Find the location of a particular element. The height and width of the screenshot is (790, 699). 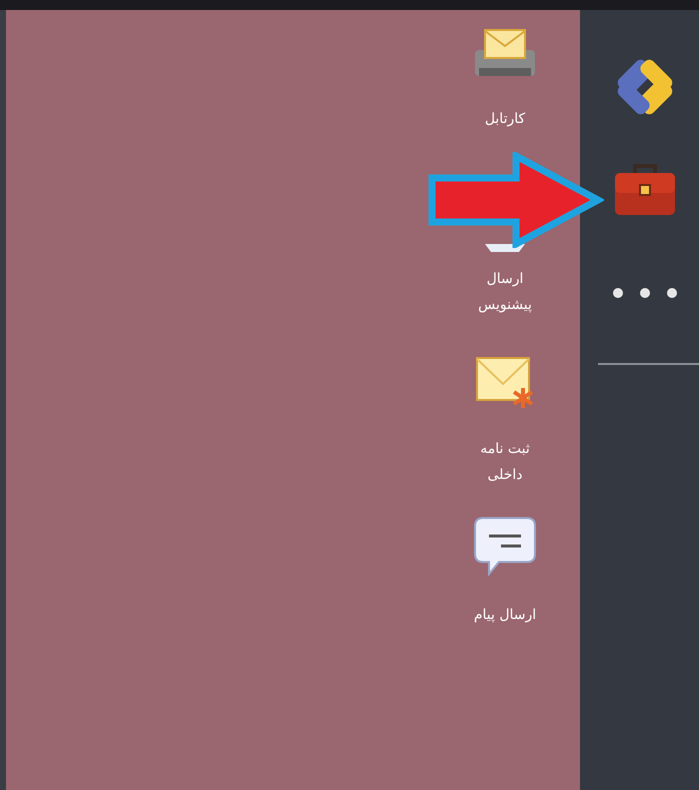

shortcut-label: کارتابل is located at coordinates (505, 119).